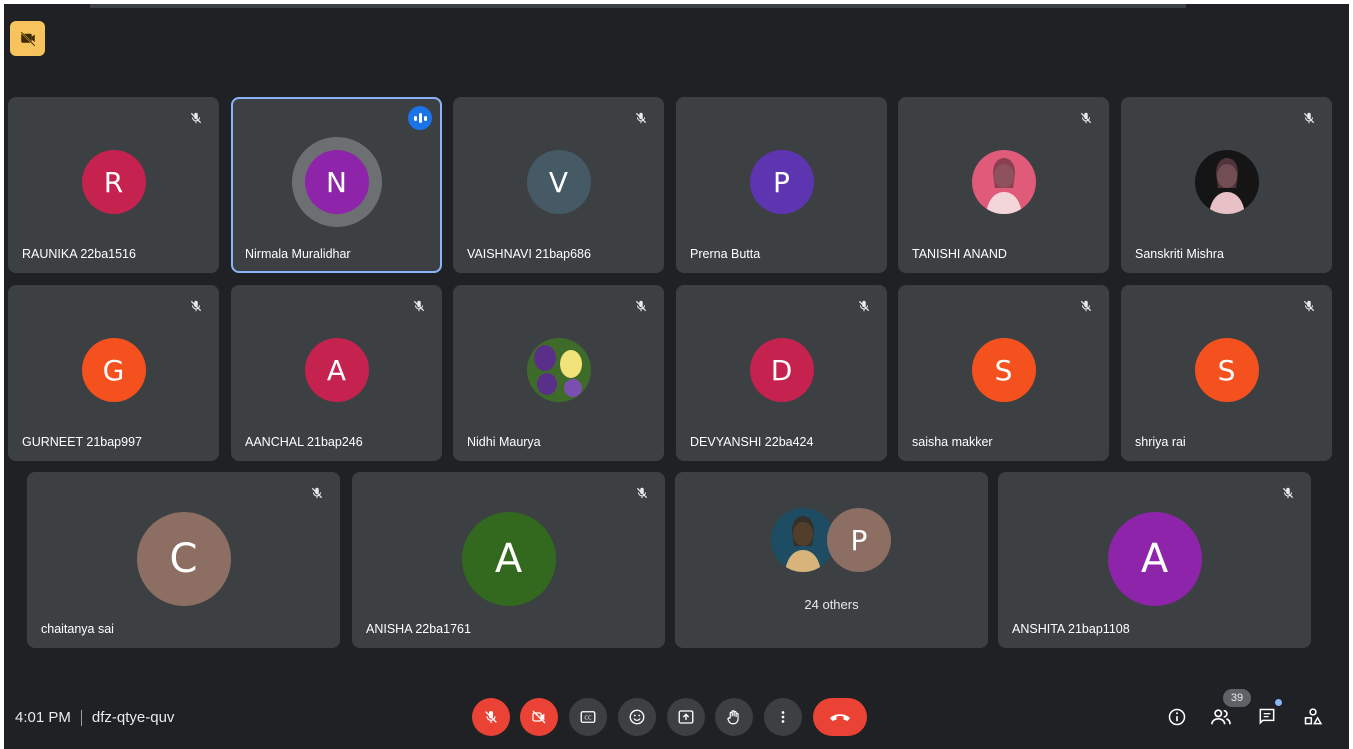  Describe the element at coordinates (77, 629) in the screenshot. I see `participant-name: chaitanya sai` at that location.